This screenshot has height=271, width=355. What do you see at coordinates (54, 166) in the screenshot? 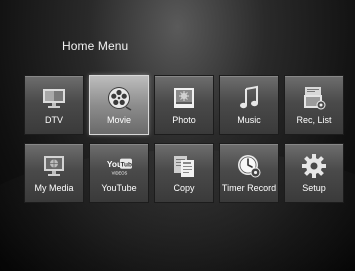
I see `media-globe-icon` at bounding box center [54, 166].